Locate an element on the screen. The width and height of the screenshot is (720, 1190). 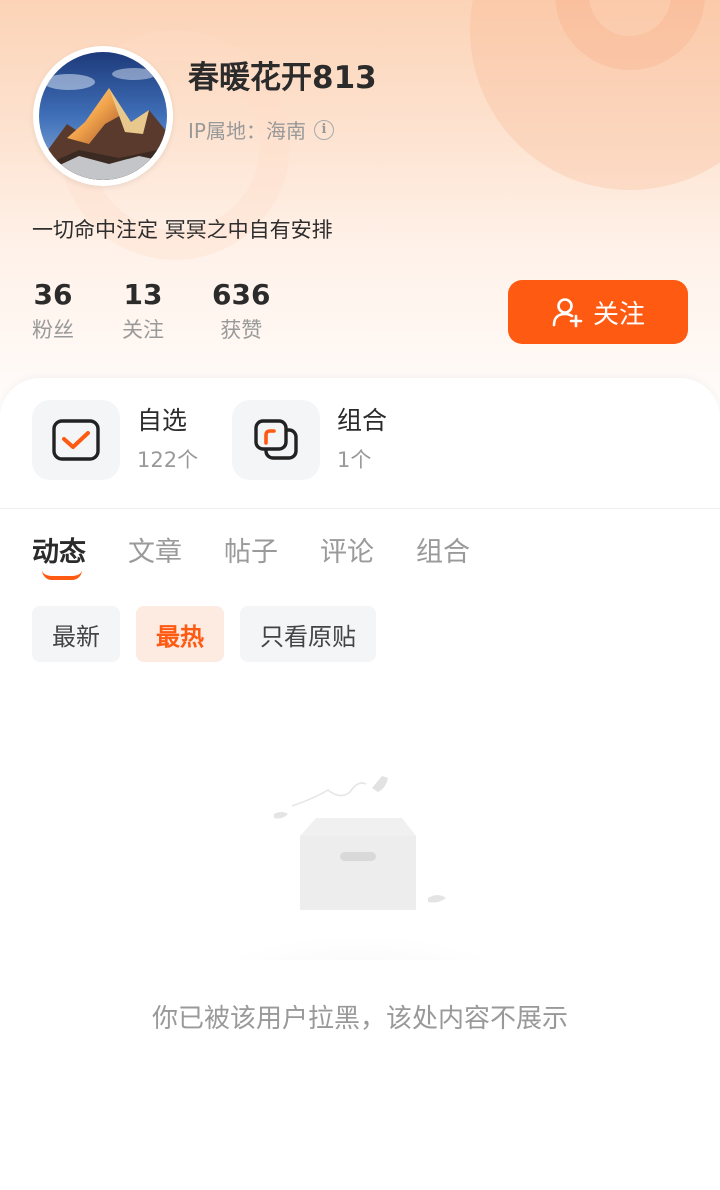
tab-portfolio: 组合 is located at coordinates (443, 555).